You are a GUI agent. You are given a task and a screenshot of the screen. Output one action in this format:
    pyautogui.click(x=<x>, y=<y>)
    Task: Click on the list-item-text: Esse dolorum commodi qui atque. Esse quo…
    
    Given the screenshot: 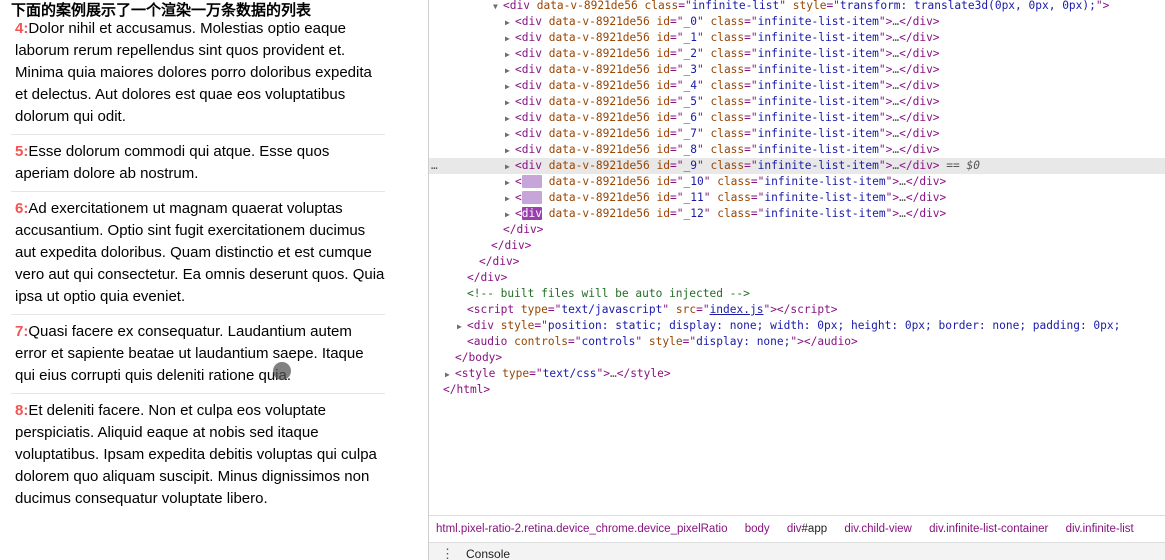 What is the action you would take?
    pyautogui.click(x=172, y=162)
    